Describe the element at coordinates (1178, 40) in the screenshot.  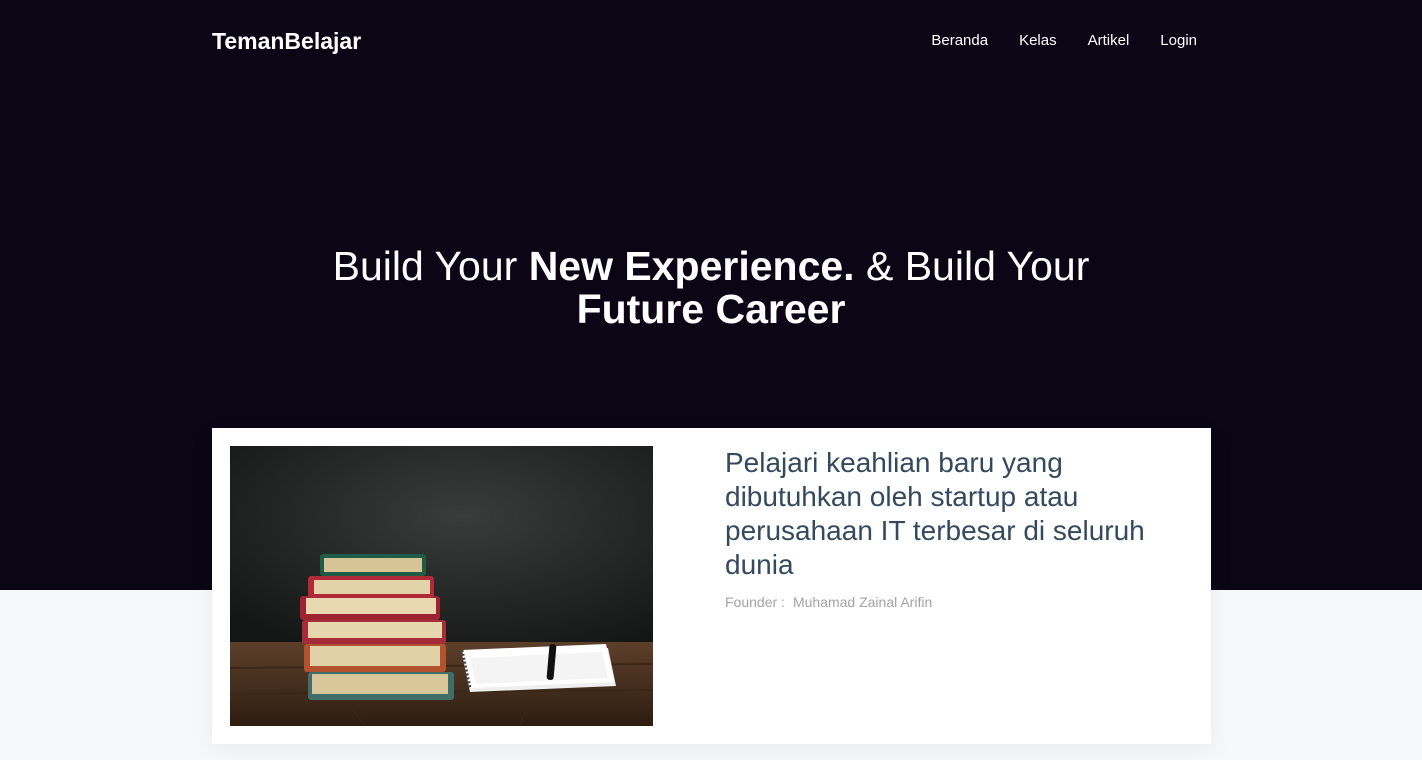
I see `nav-item-login: Login` at that location.